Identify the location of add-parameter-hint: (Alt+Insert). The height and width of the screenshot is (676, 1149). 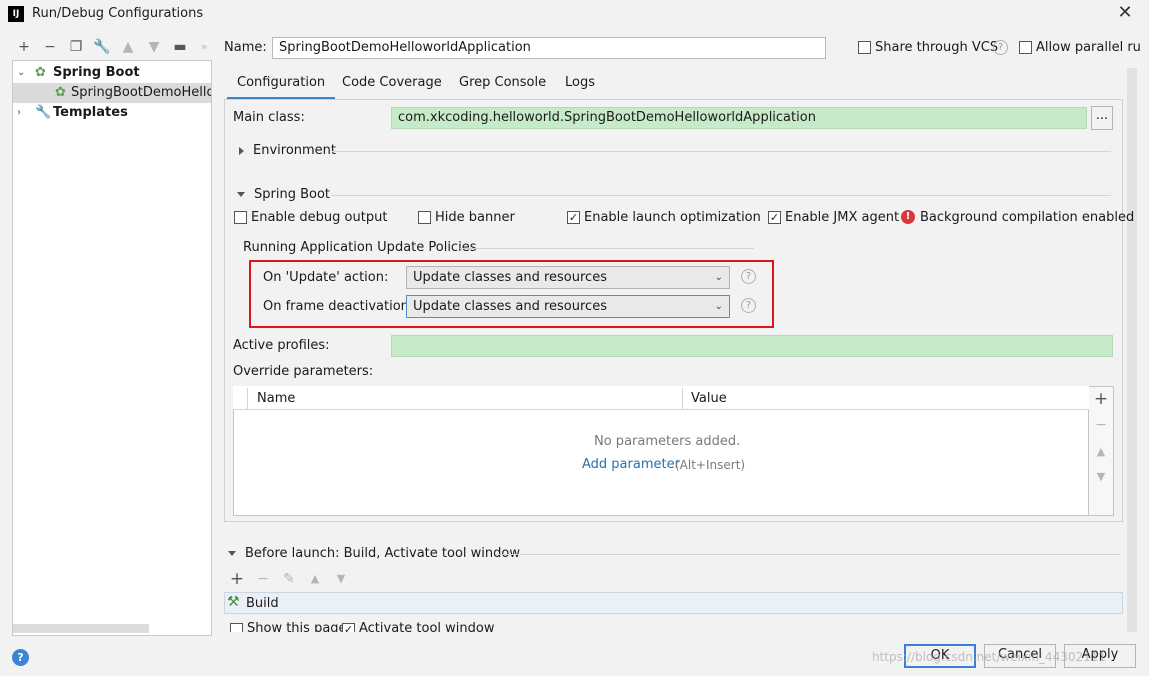
(710, 465).